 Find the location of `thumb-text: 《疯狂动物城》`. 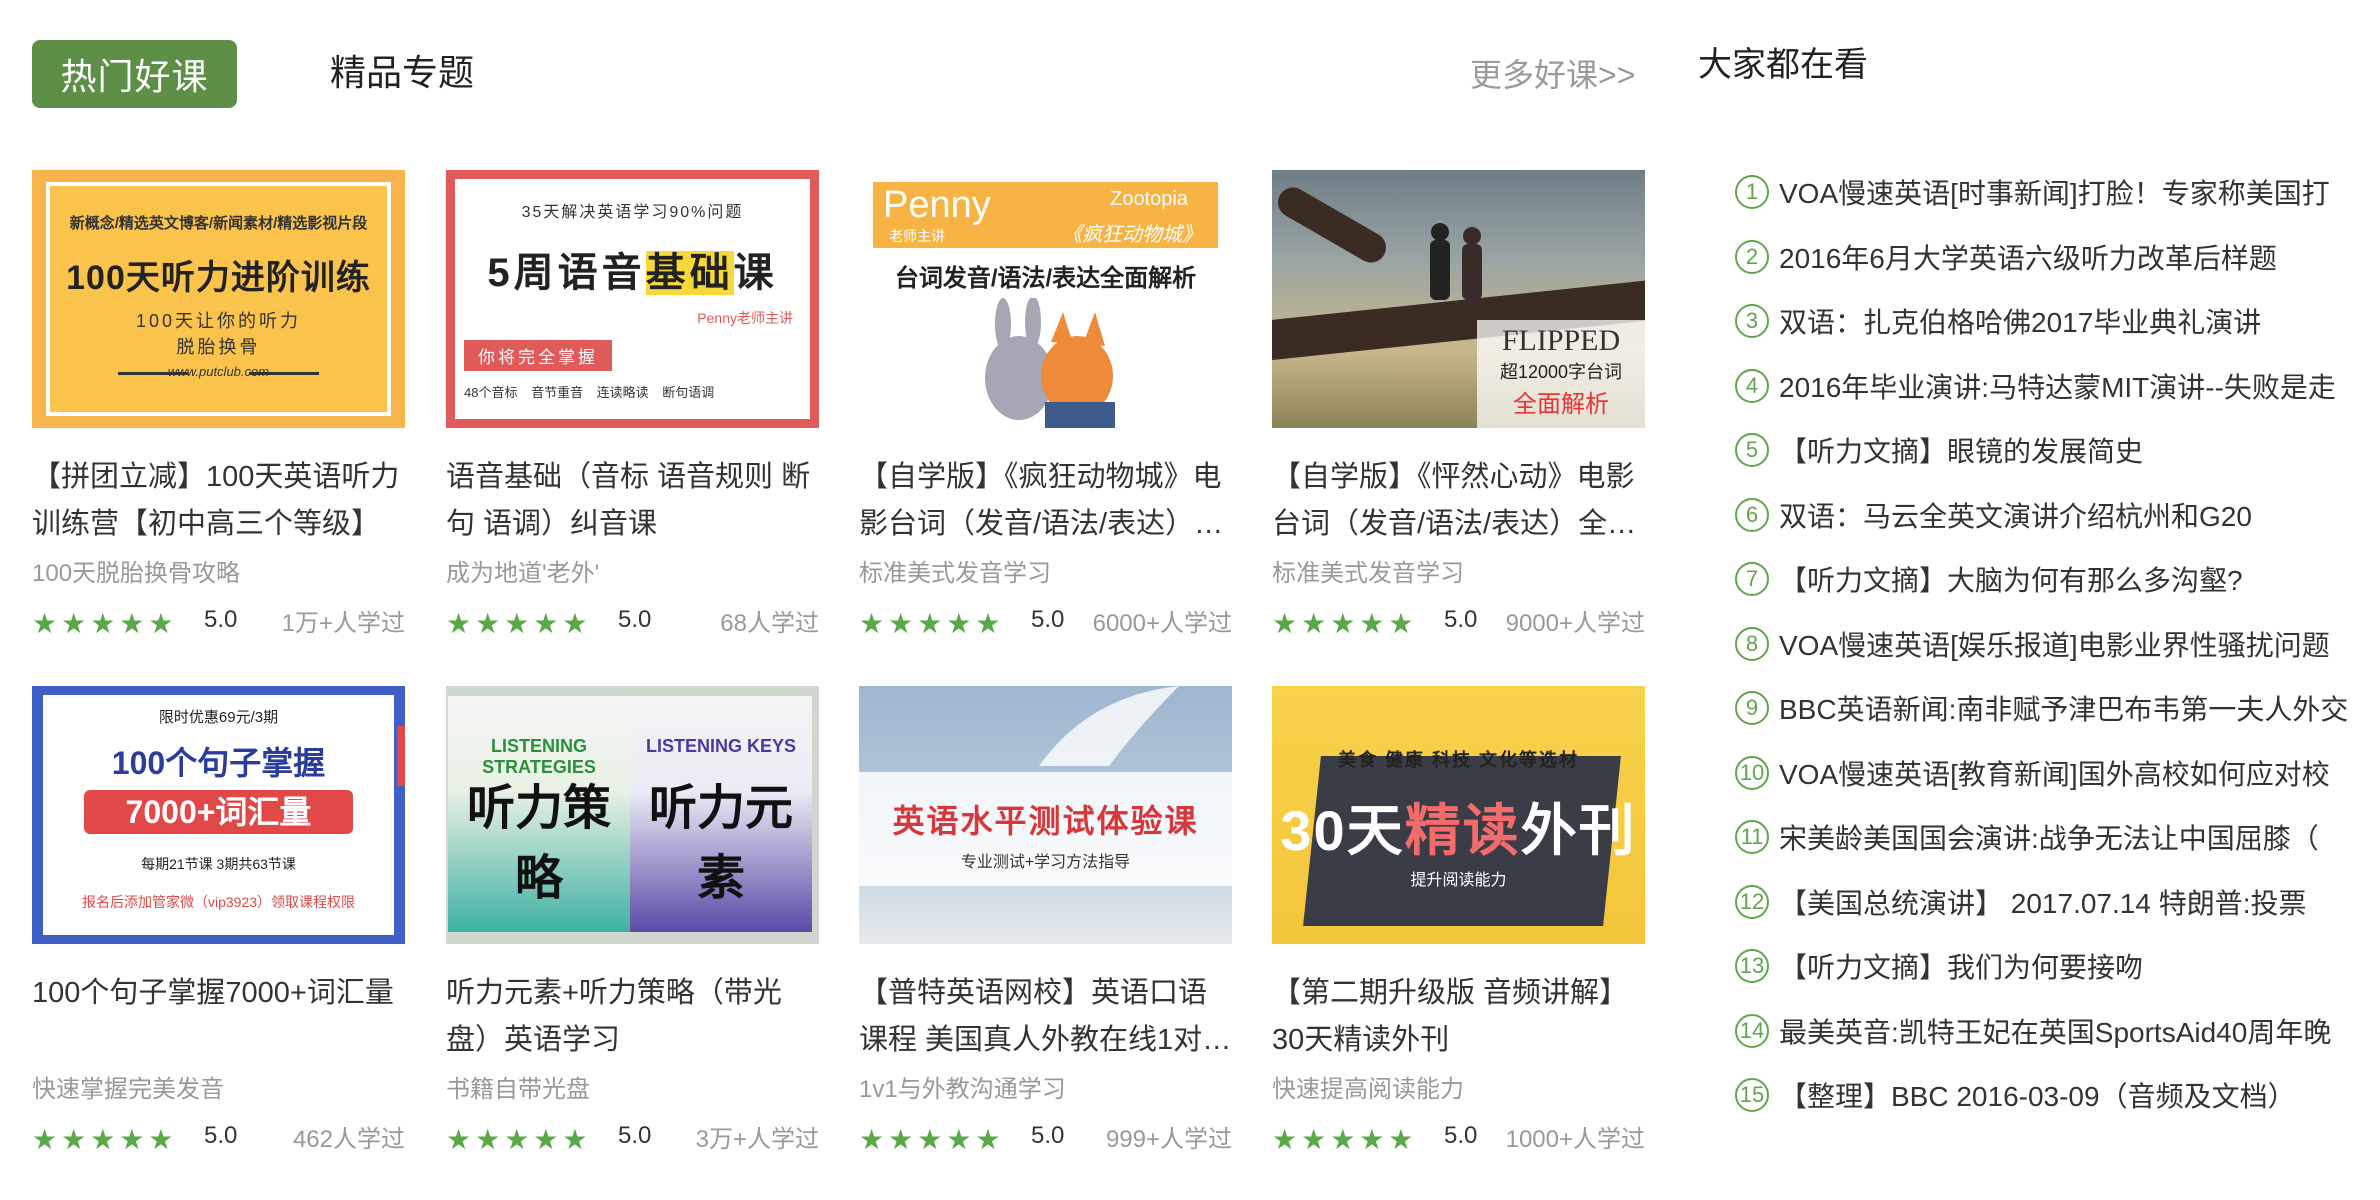

thumb-text: 《疯狂动物城》 is located at coordinates (1132, 235).